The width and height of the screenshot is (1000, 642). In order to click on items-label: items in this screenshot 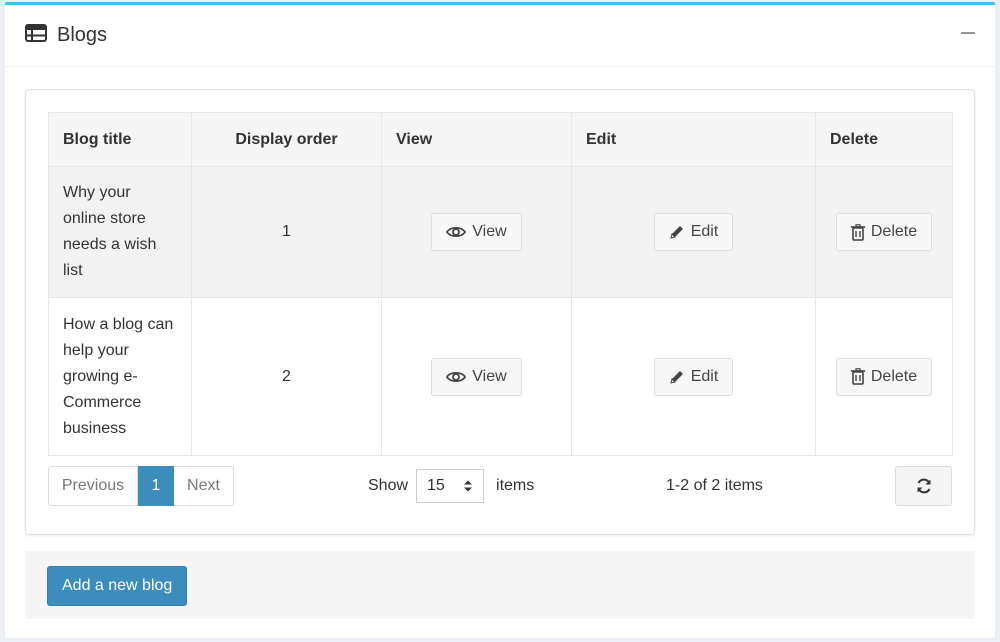, I will do `click(515, 485)`.